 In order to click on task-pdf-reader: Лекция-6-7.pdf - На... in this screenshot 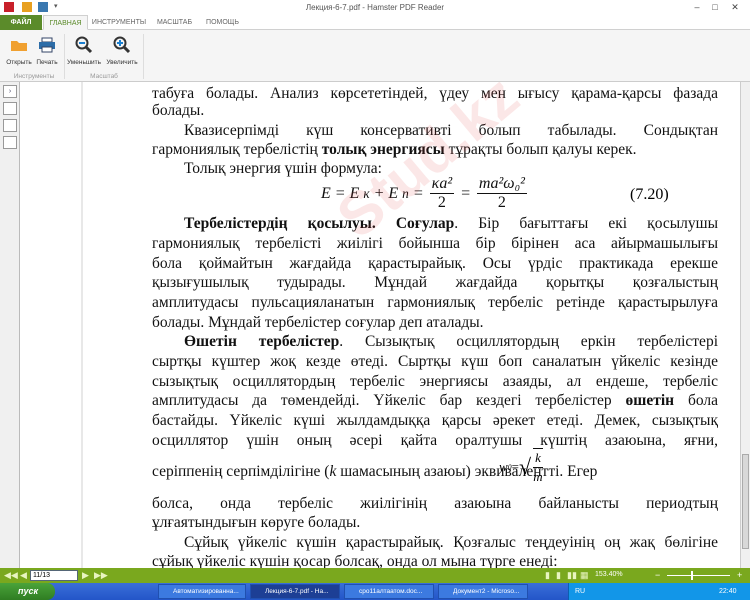, I will do `click(295, 591)`.